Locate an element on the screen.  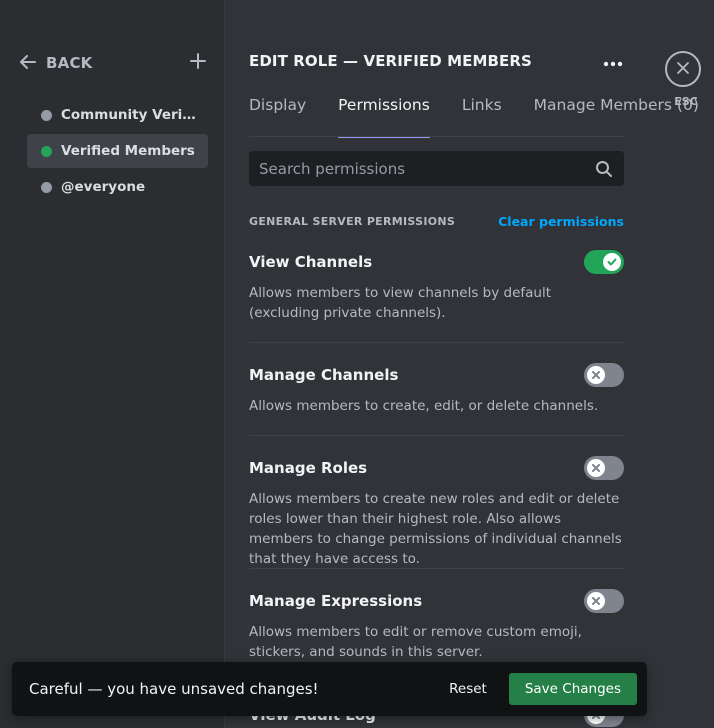
sidebar-header: BACK is located at coordinates (114, 63).